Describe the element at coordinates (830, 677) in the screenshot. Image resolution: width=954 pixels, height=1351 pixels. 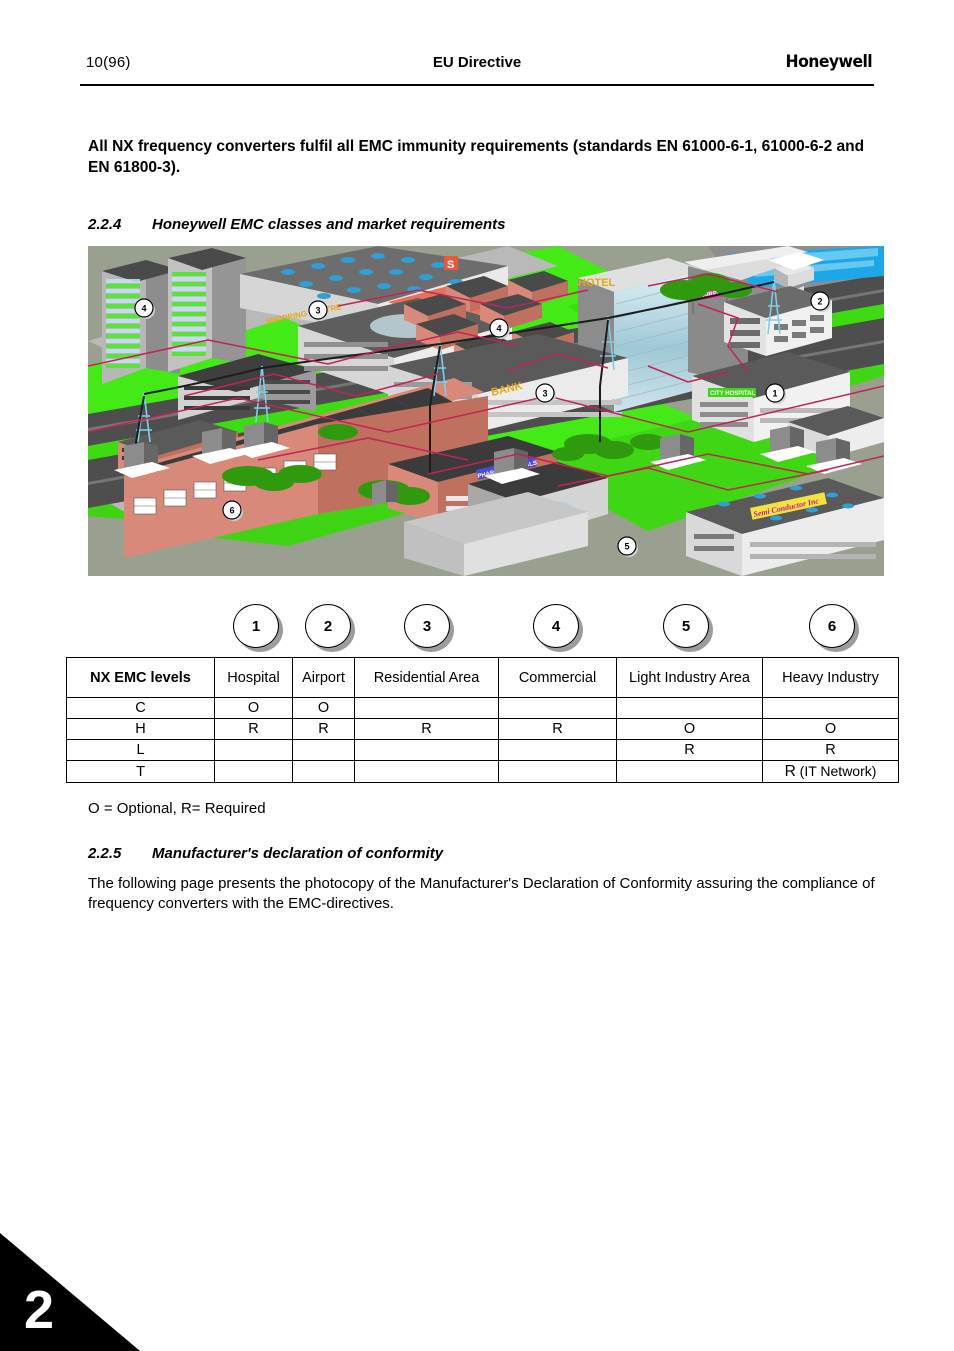
I see `table-header-cell: Heavy Industry` at that location.